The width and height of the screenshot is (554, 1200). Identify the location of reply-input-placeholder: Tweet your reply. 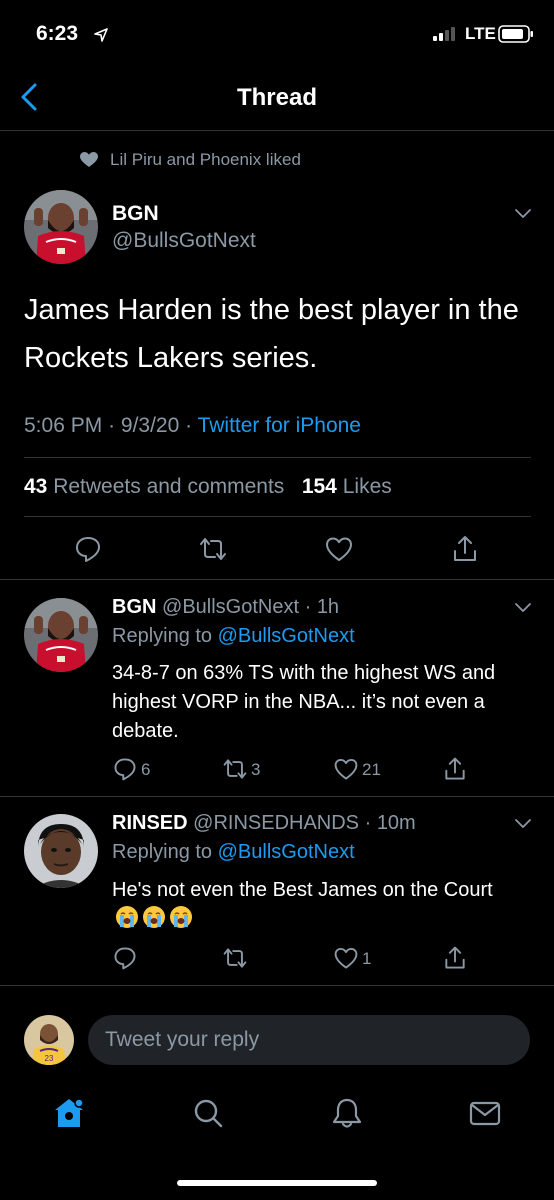
(182, 1039).